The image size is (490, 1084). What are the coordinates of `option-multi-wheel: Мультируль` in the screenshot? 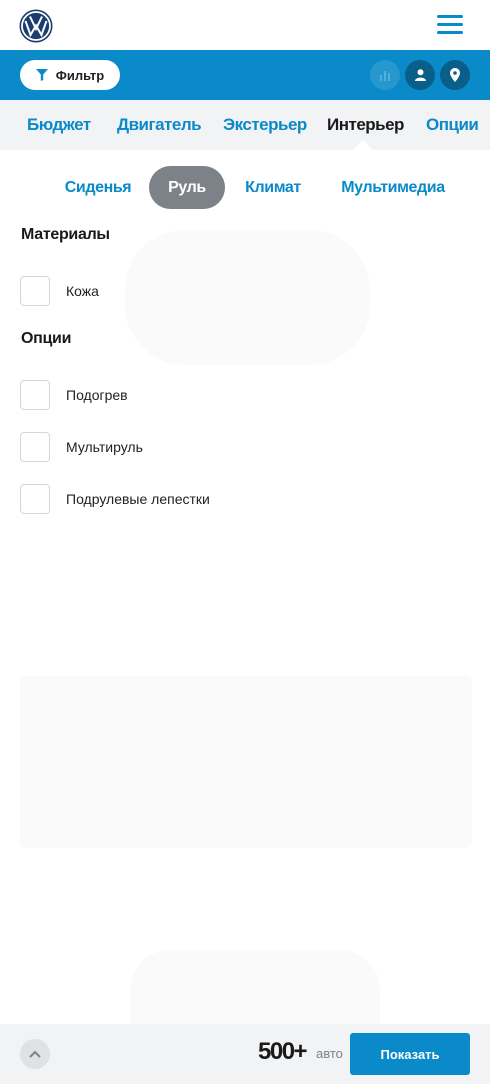 It's located at (81, 447).